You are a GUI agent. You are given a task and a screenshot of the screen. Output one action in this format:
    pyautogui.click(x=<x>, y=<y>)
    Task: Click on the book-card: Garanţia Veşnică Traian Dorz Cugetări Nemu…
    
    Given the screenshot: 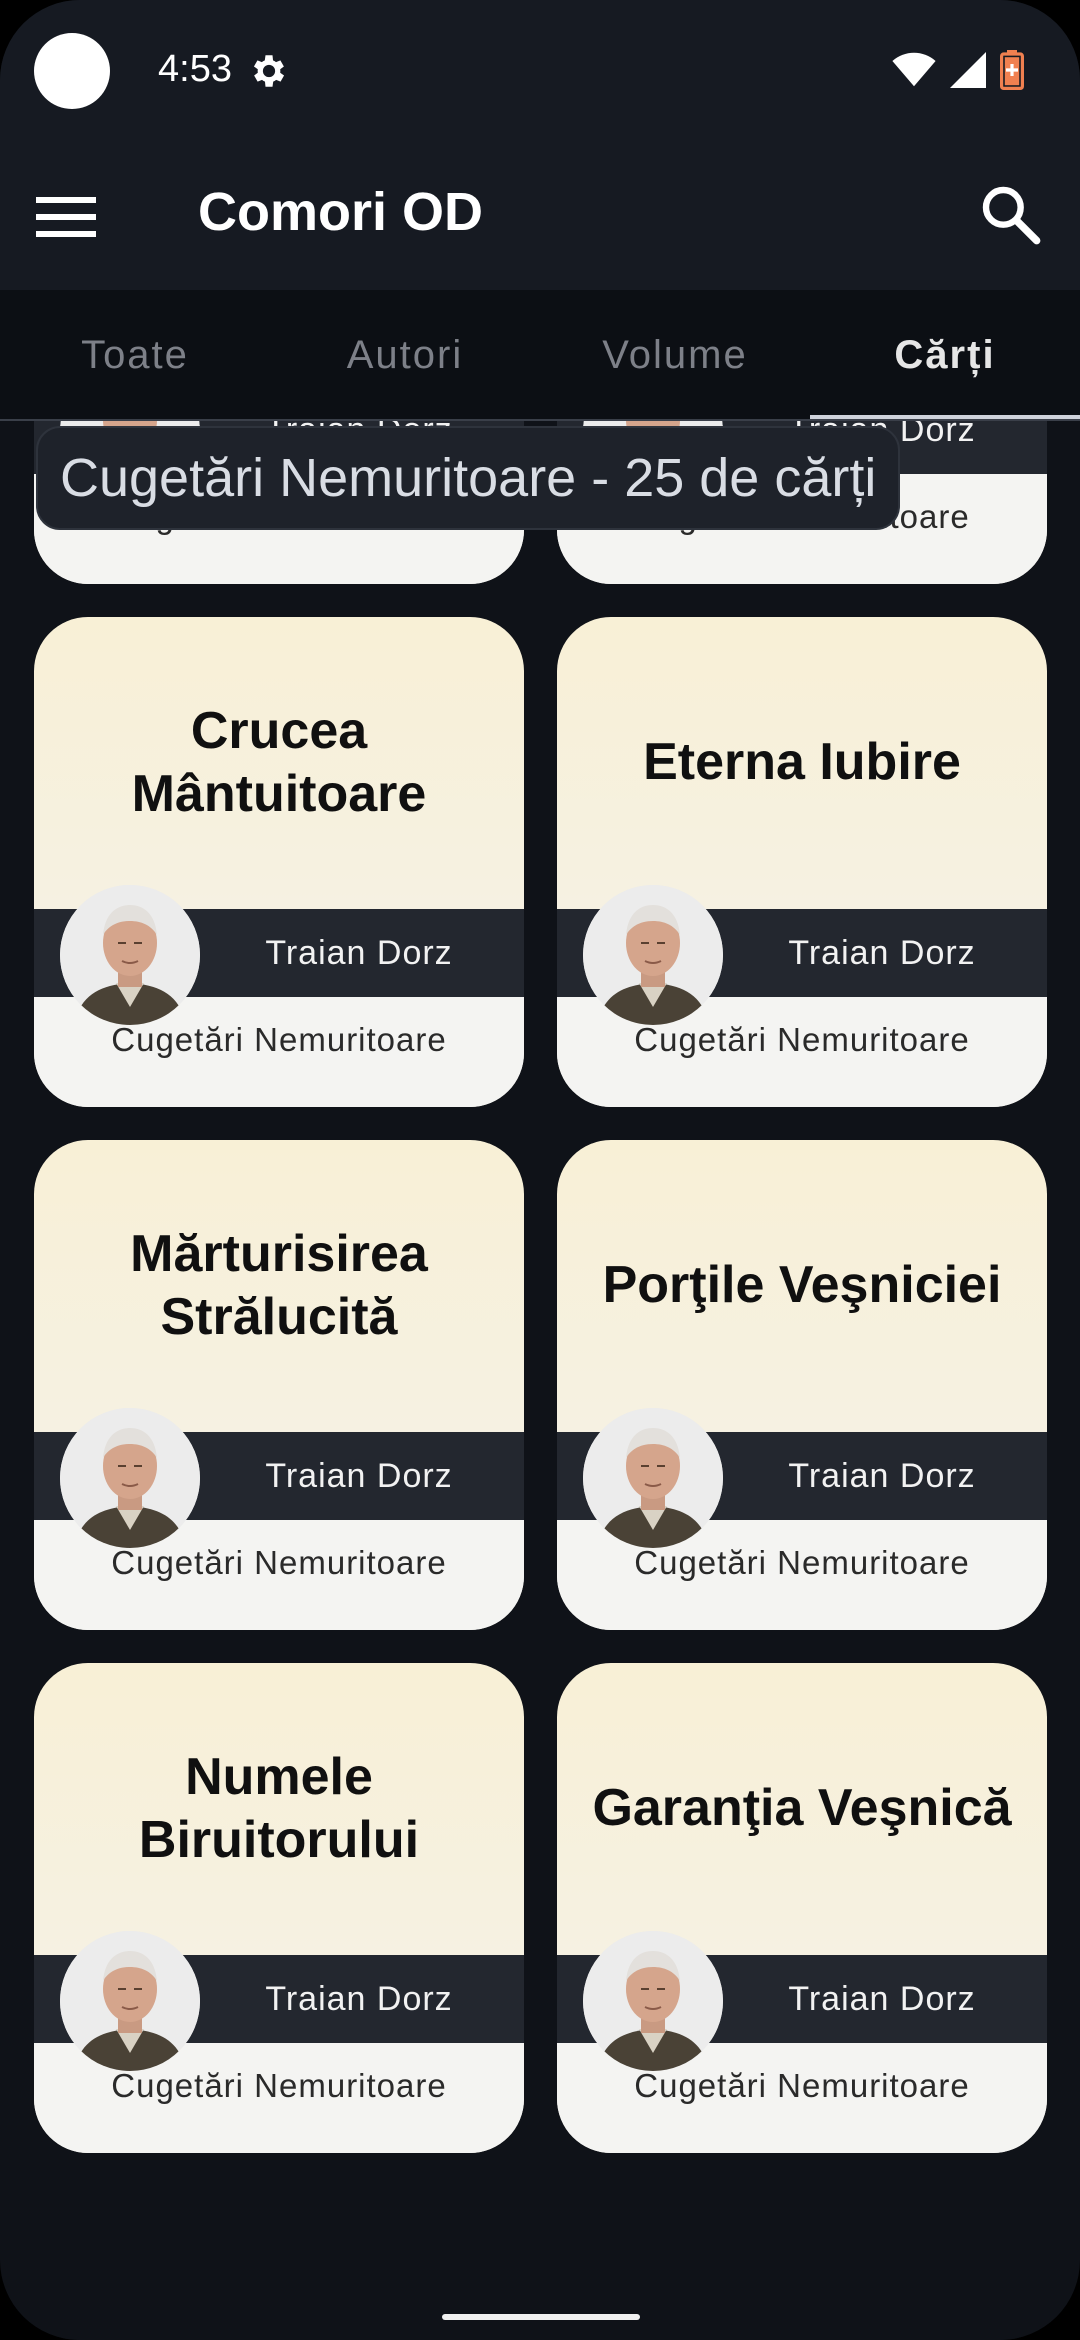 What is the action you would take?
    pyautogui.click(x=802, y=1908)
    